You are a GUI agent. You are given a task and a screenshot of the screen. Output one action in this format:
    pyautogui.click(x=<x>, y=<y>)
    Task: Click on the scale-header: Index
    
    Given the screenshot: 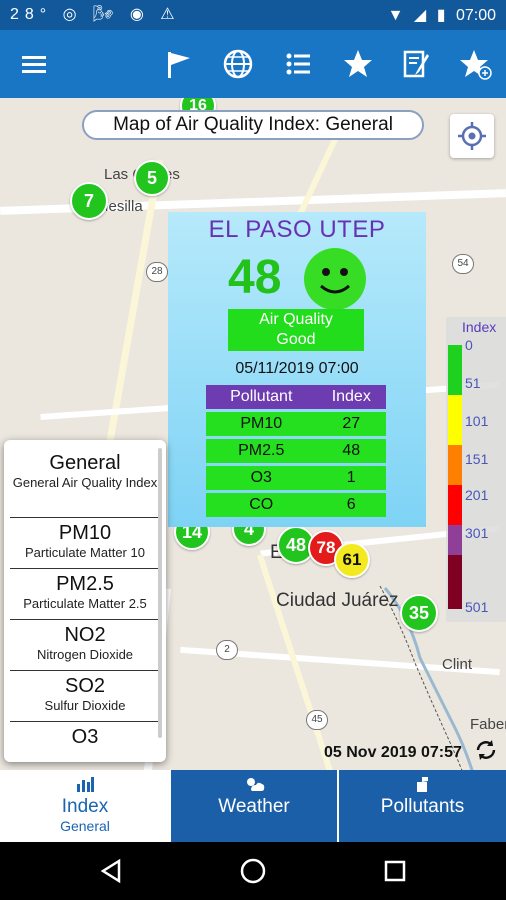 What is the action you would take?
    pyautogui.click(x=479, y=327)
    